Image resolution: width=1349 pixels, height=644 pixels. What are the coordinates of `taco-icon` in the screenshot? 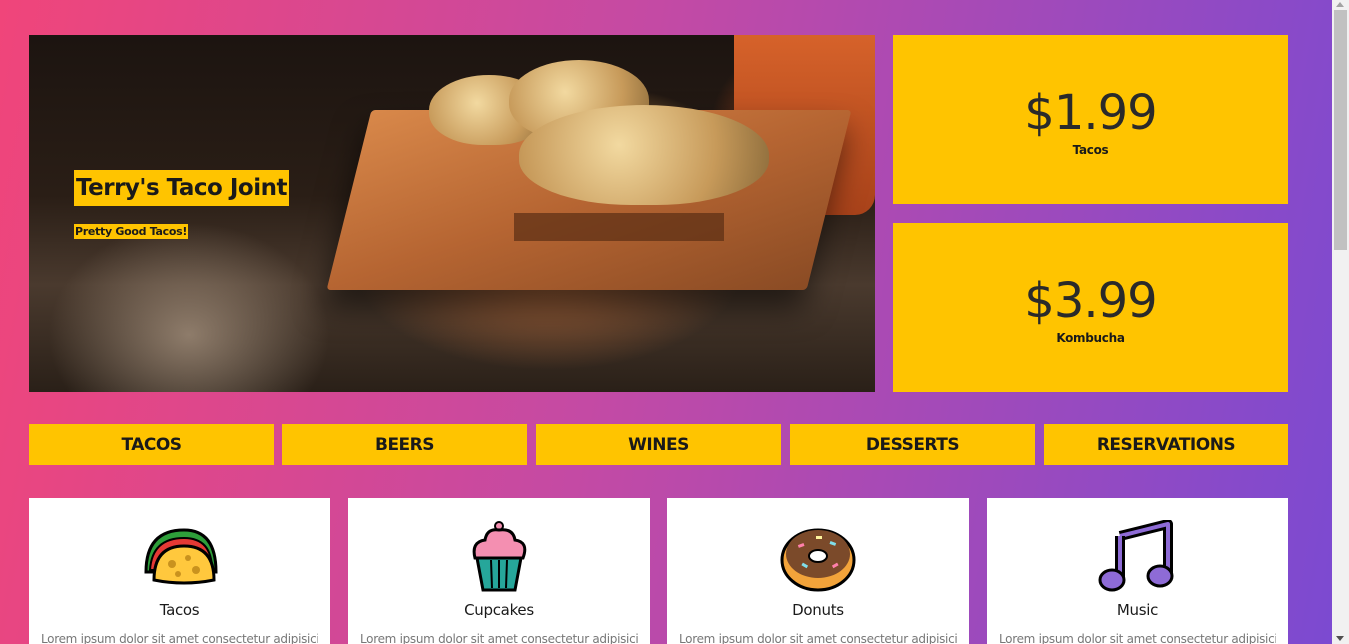 It's located at (180, 556).